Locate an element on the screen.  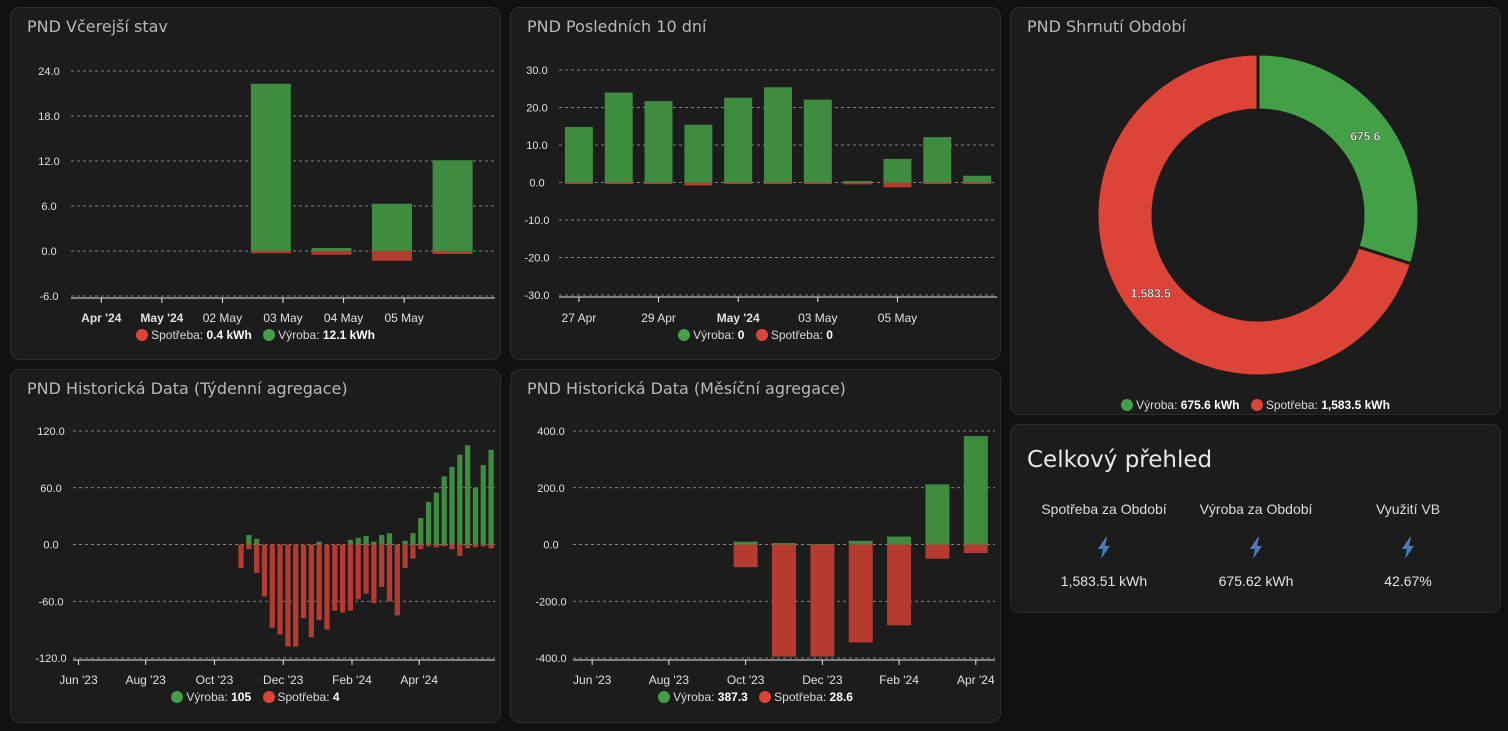
y-tick-label: 6.0 is located at coordinates (48, 207).